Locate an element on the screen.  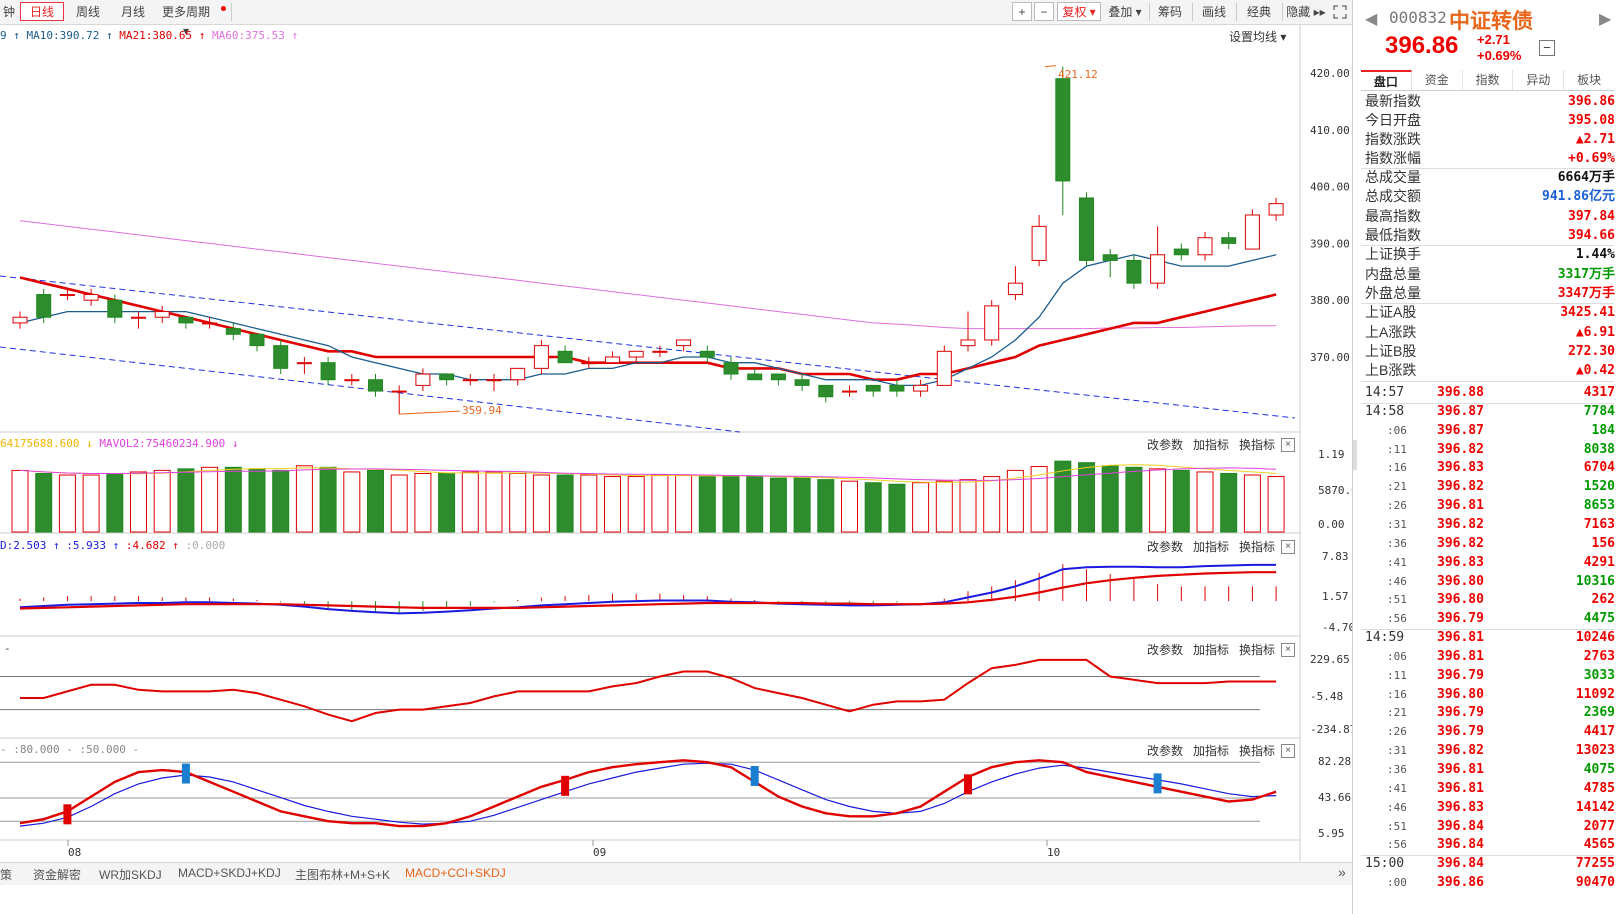
tab-fund-decode: 资金解密 is located at coordinates (57, 874).